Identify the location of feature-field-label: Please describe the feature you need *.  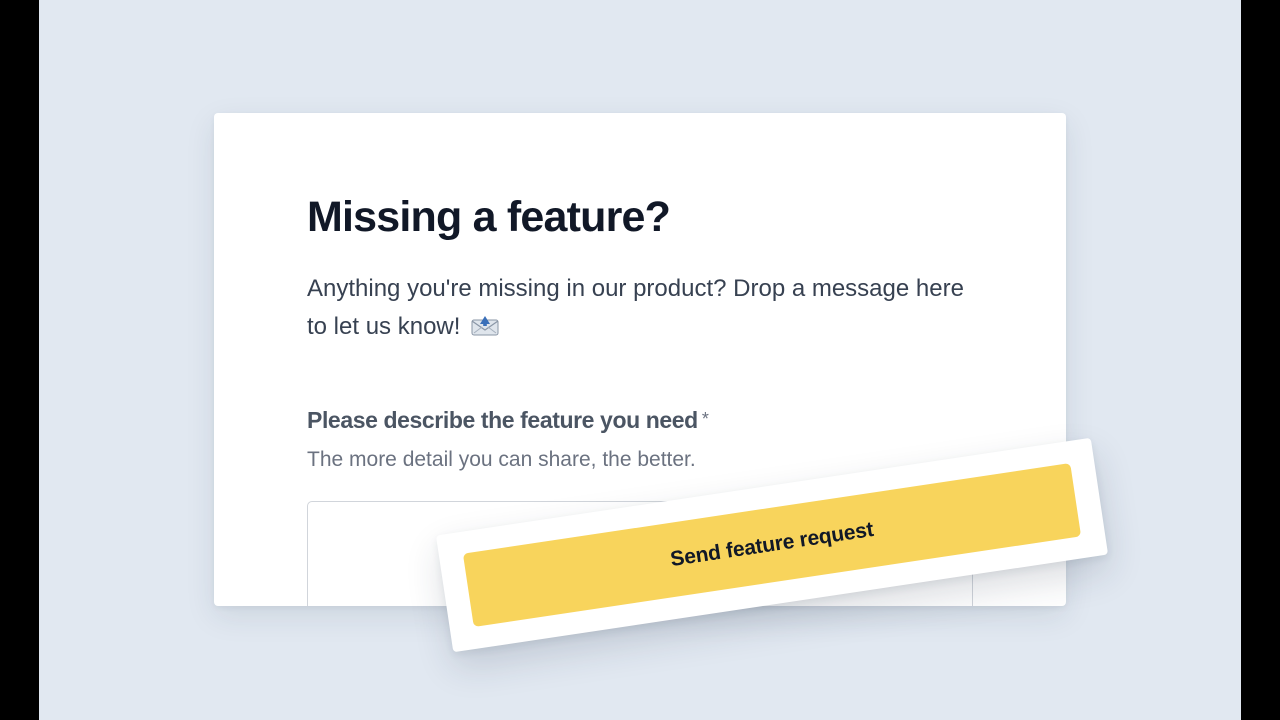
(508, 420).